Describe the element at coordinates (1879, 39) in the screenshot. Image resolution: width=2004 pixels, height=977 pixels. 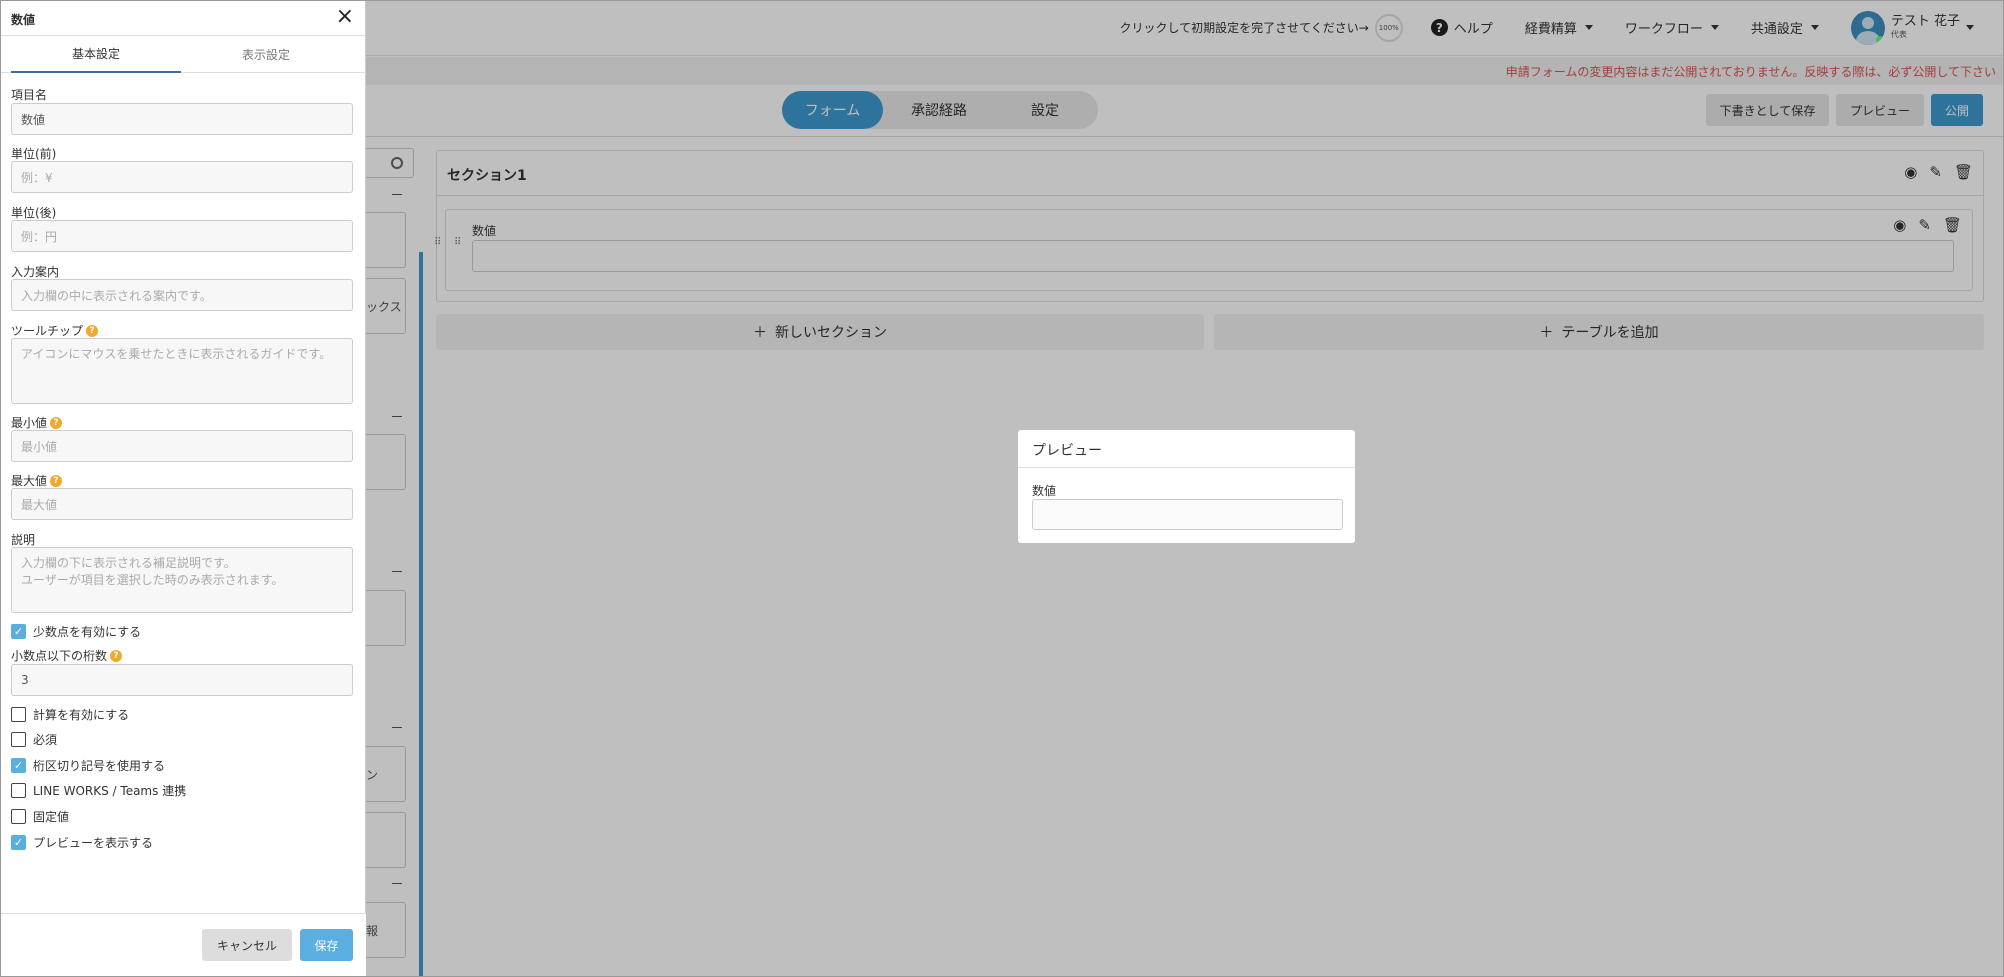
I see `online-status-dot` at that location.